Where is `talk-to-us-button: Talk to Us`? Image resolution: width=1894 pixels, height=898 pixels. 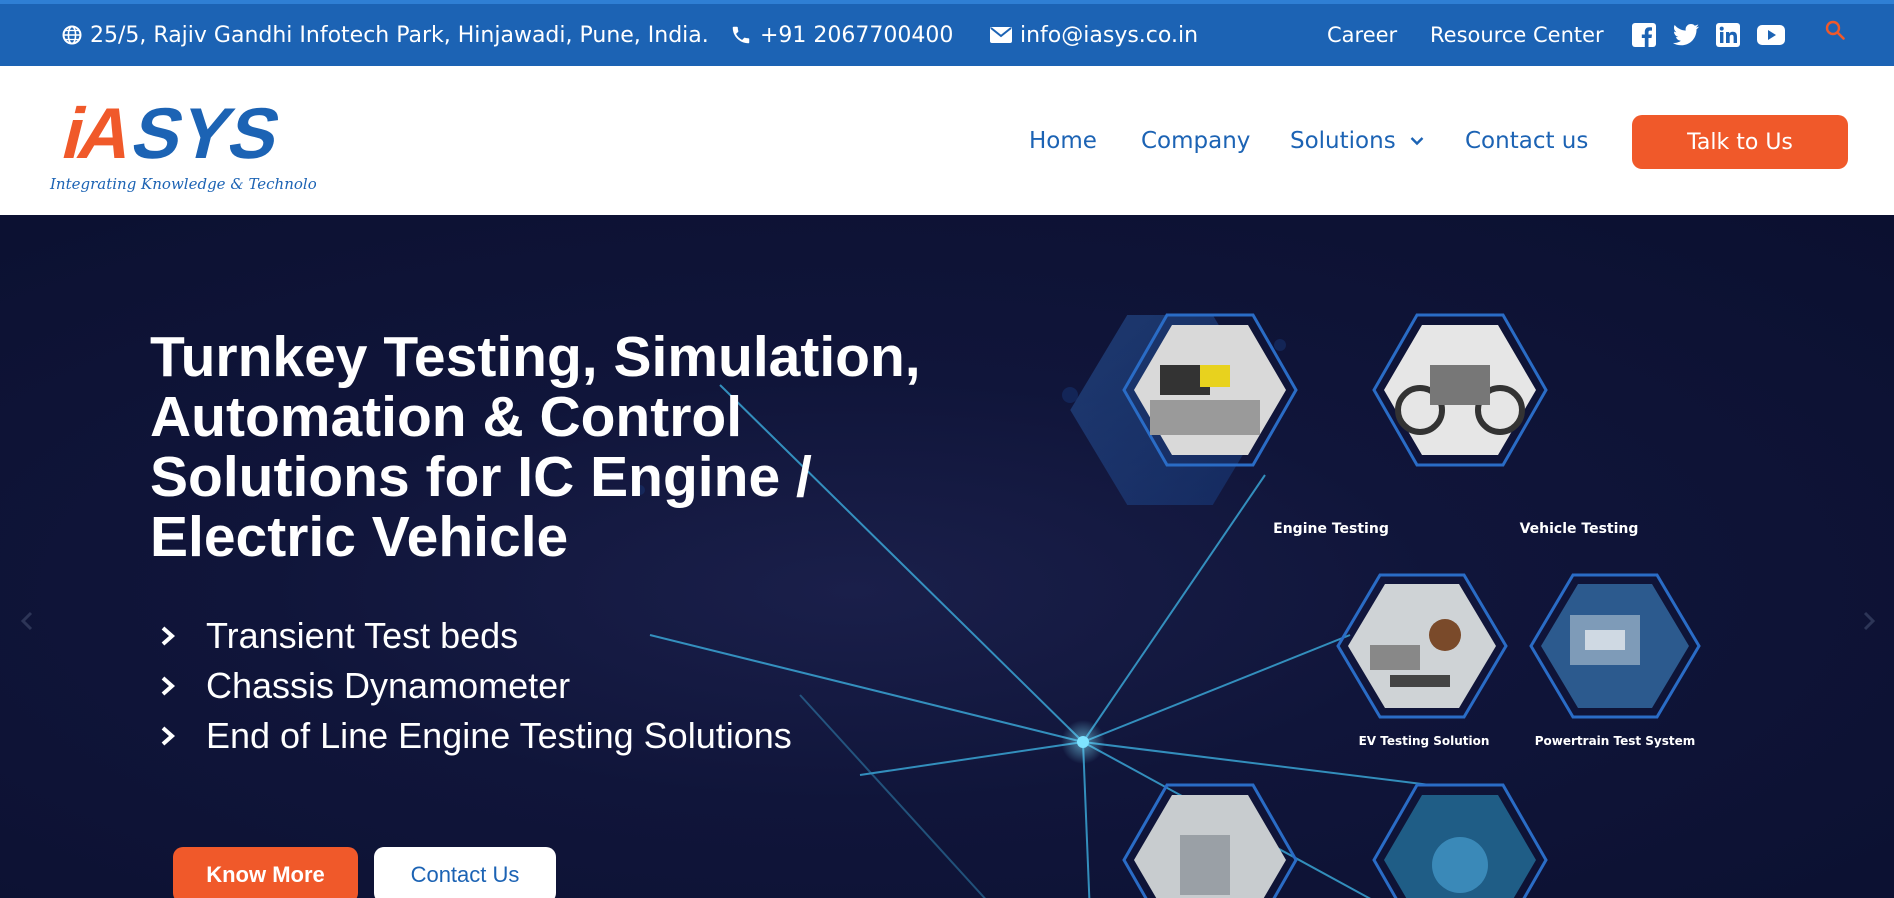 talk-to-us-button: Talk to Us is located at coordinates (1740, 142).